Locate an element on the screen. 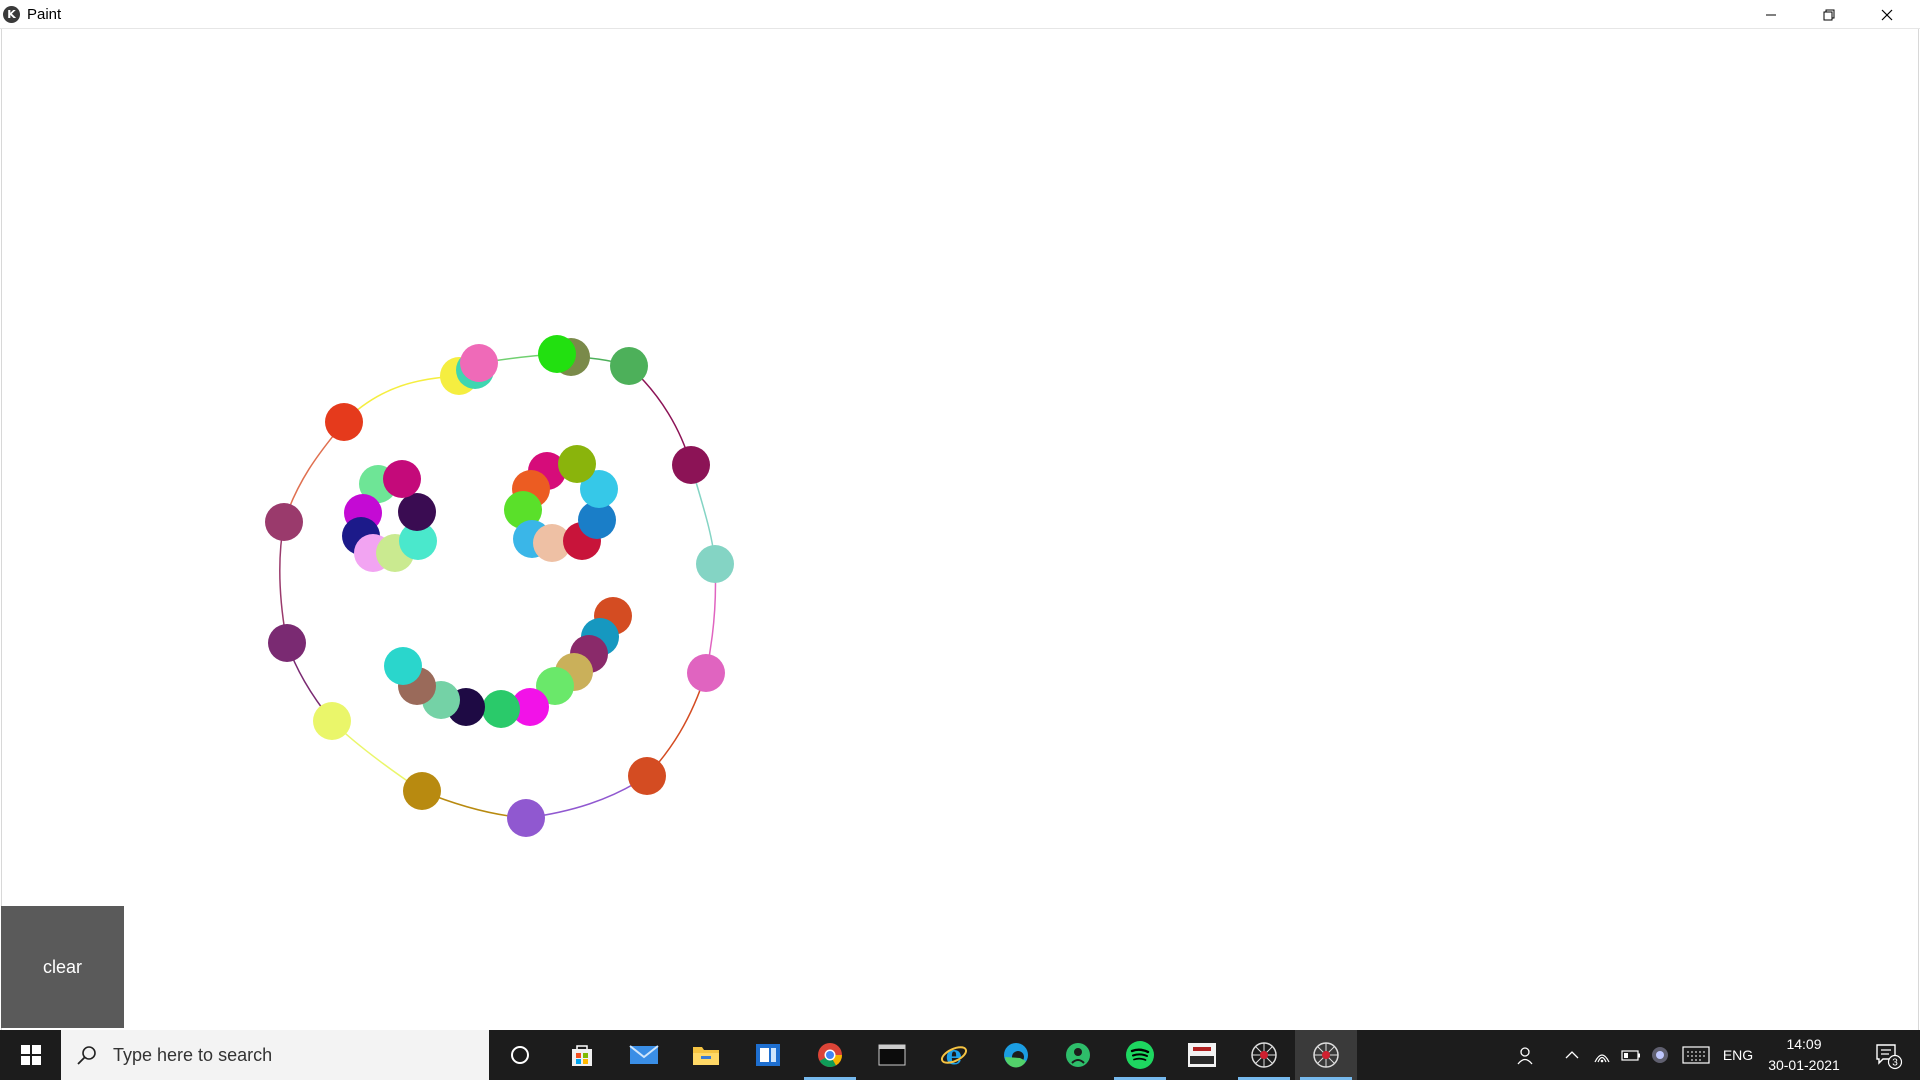  chevron-up-icon is located at coordinates (1572, 1055).